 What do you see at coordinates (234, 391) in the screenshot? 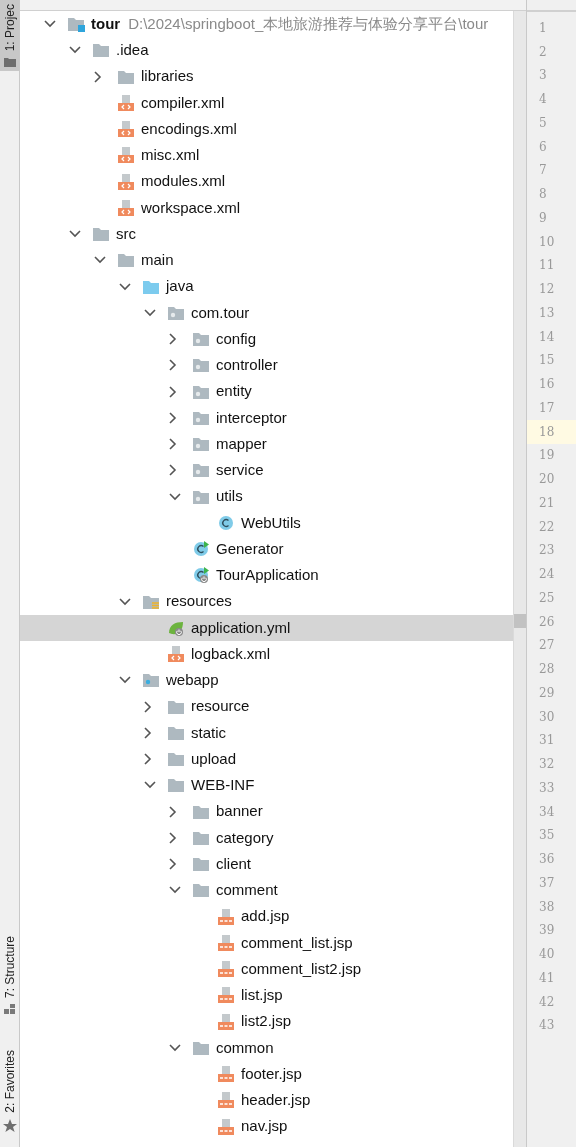
I see `file-name: entity` at bounding box center [234, 391].